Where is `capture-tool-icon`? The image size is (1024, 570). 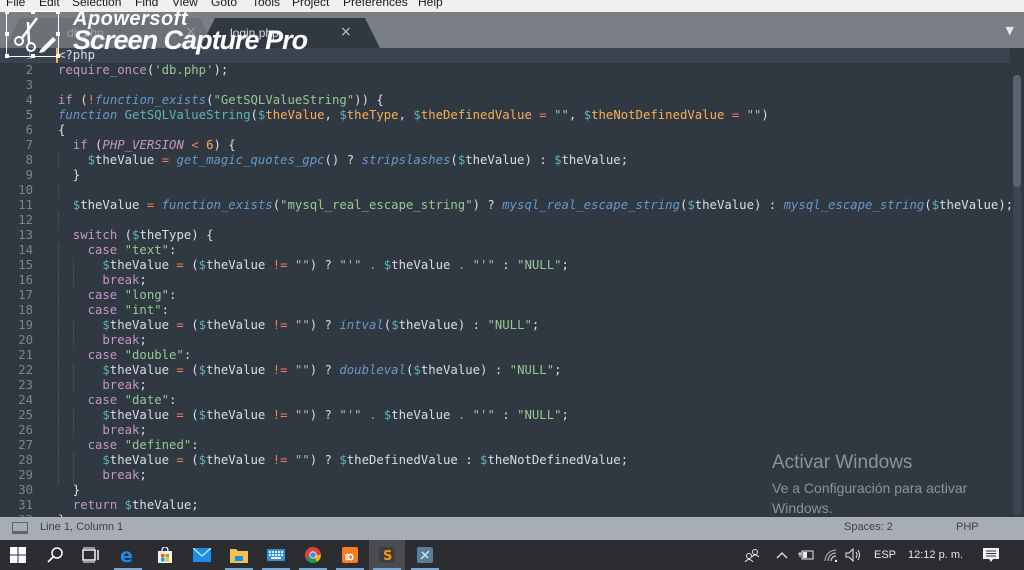 capture-tool-icon is located at coordinates (425, 555).